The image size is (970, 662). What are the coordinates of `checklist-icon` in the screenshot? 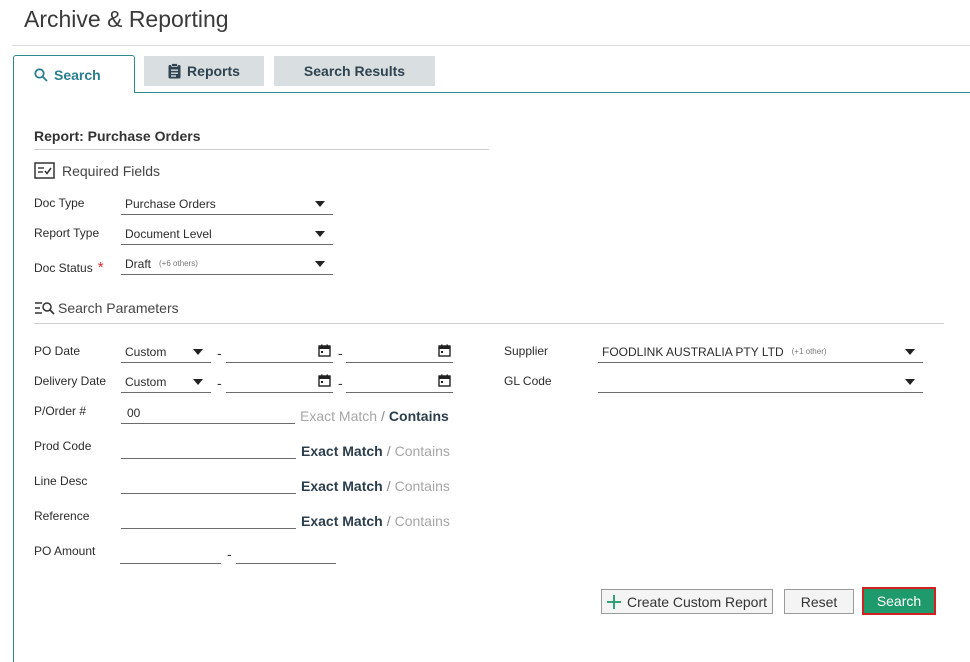 It's located at (44, 170).